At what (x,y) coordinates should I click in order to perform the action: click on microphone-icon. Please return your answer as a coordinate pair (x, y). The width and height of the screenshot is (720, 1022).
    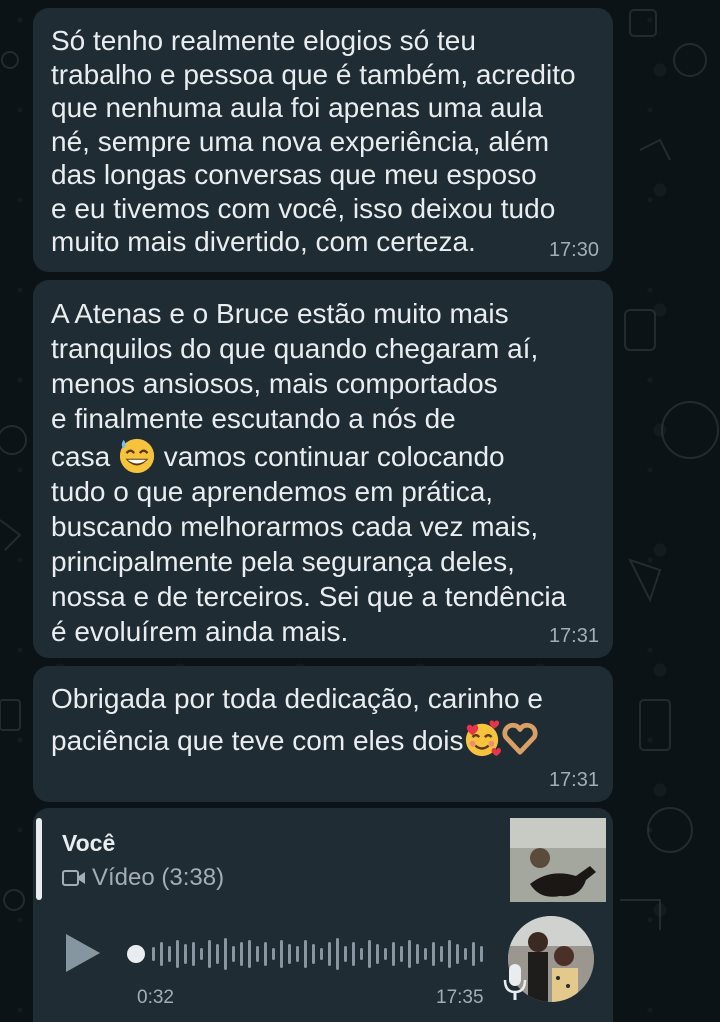
    Looking at the image, I should click on (515, 982).